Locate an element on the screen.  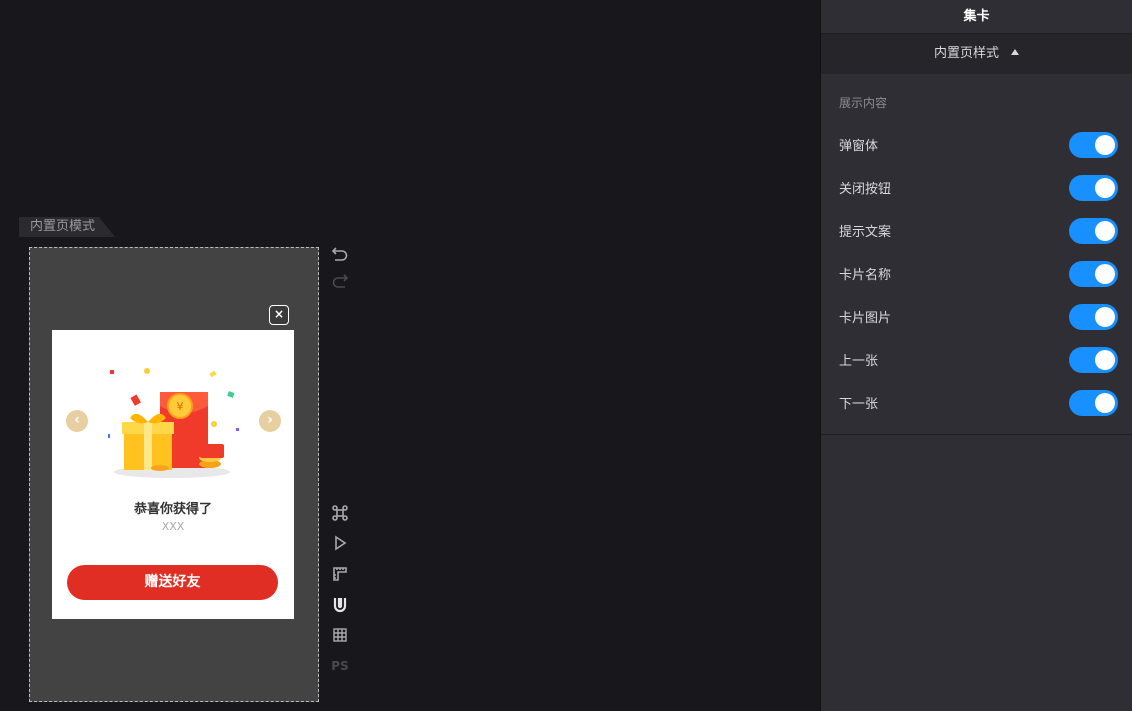
toggle-row: 下一张 is located at coordinates (978, 402).